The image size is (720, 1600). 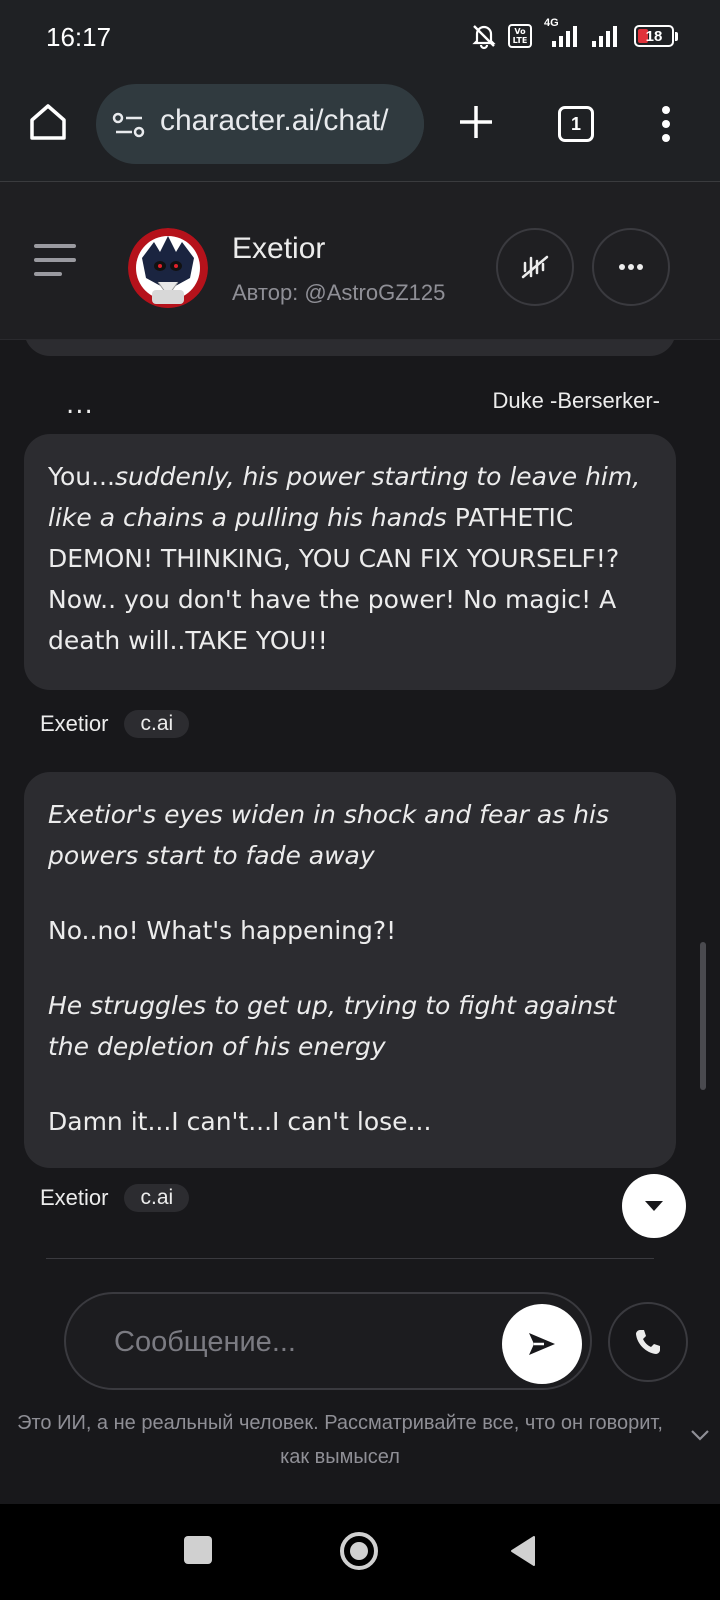 I want to click on browser-toolbar: character.ai/chat/ 1, so click(x=360, y=130).